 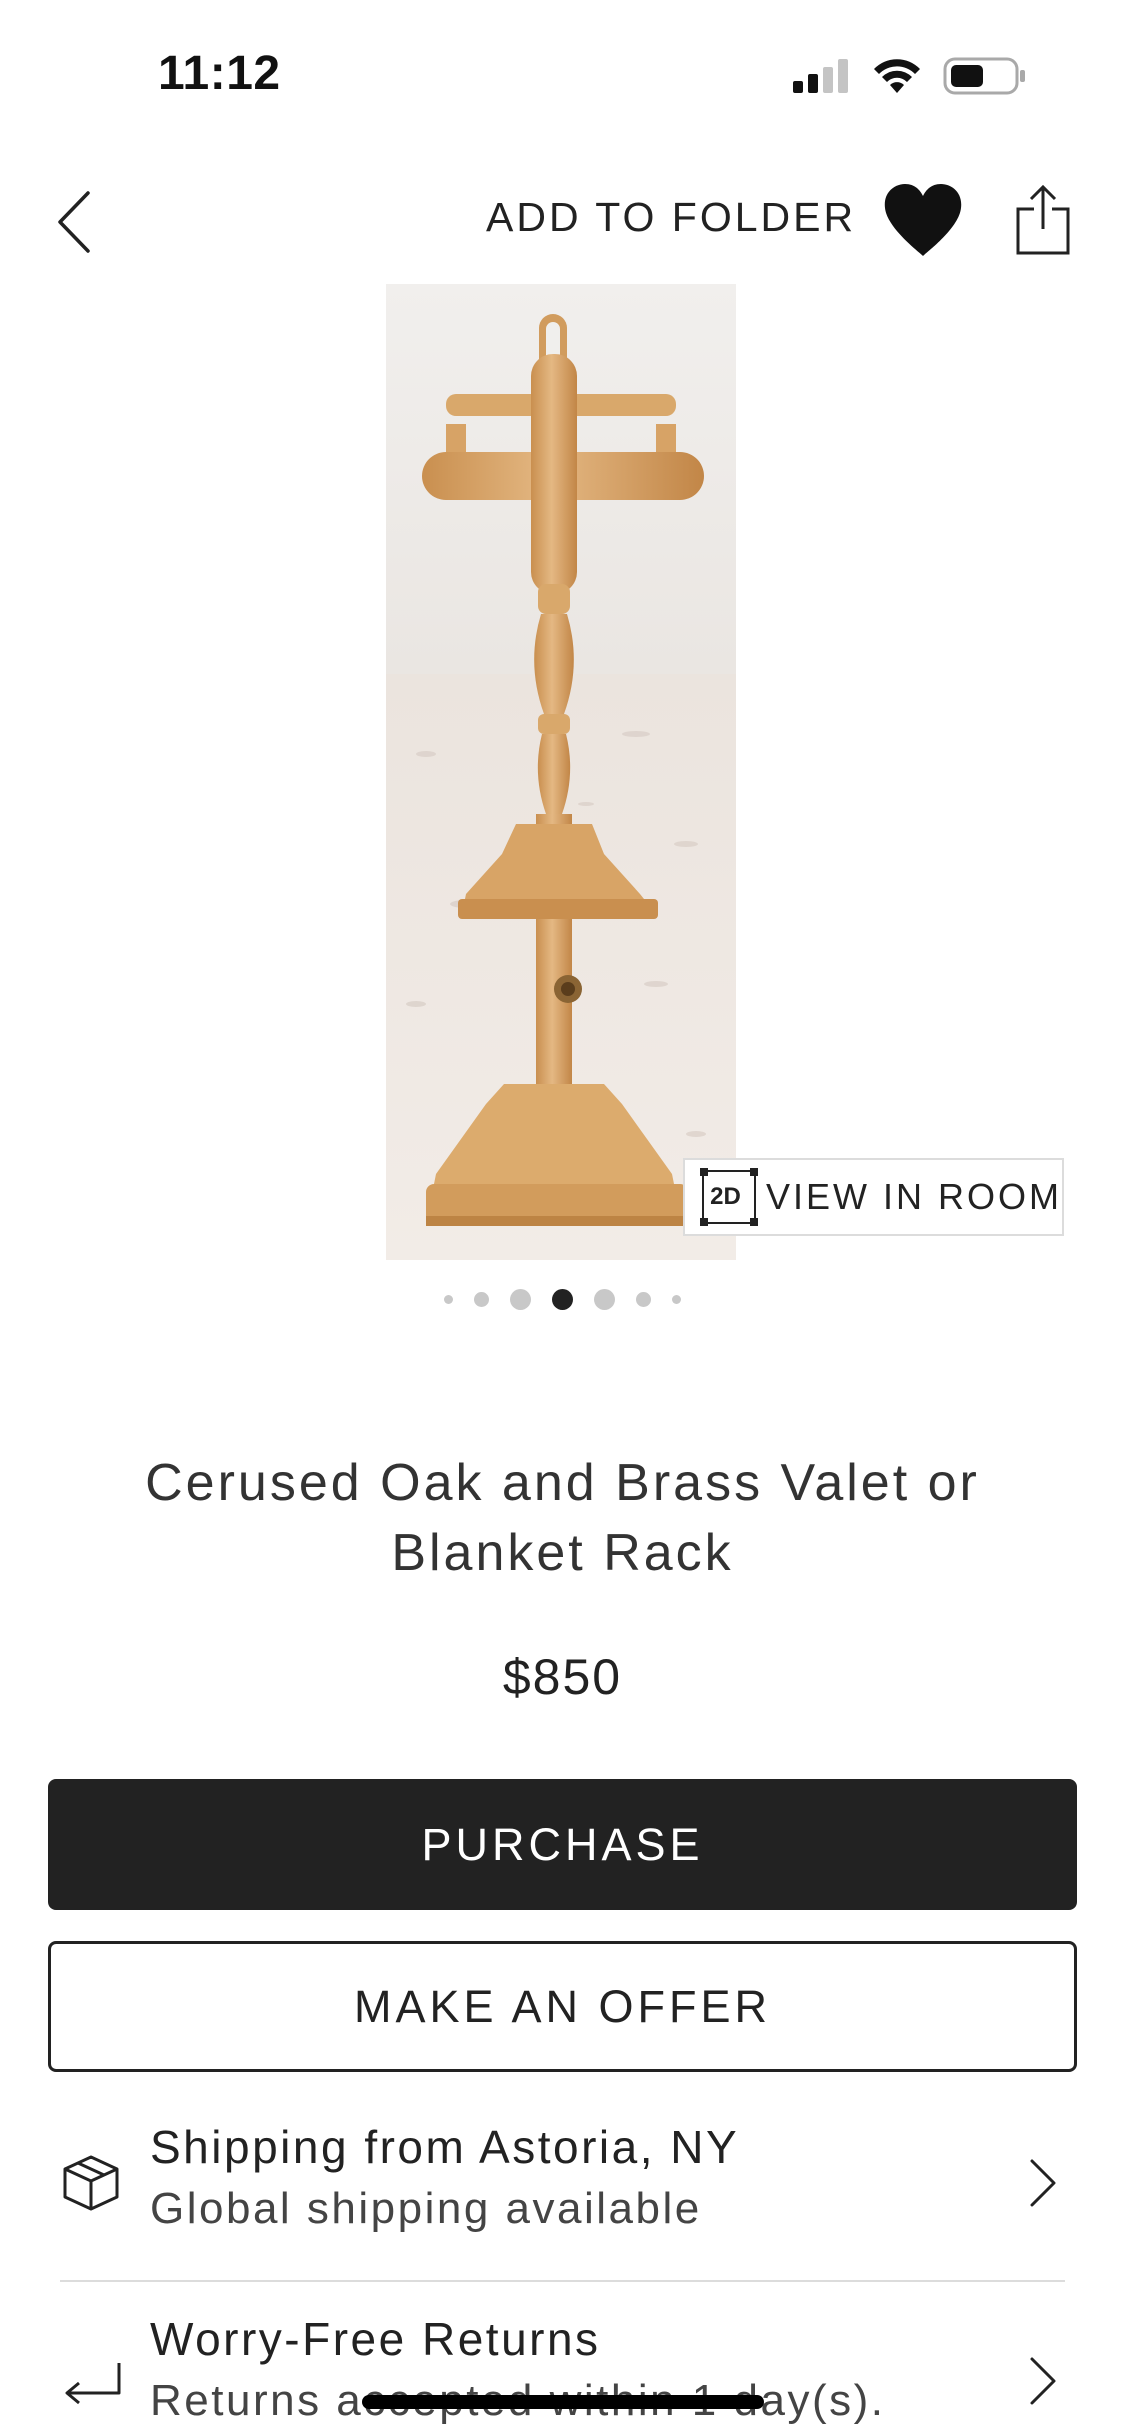 I want to click on package-icon, so click(x=91, y=2183).